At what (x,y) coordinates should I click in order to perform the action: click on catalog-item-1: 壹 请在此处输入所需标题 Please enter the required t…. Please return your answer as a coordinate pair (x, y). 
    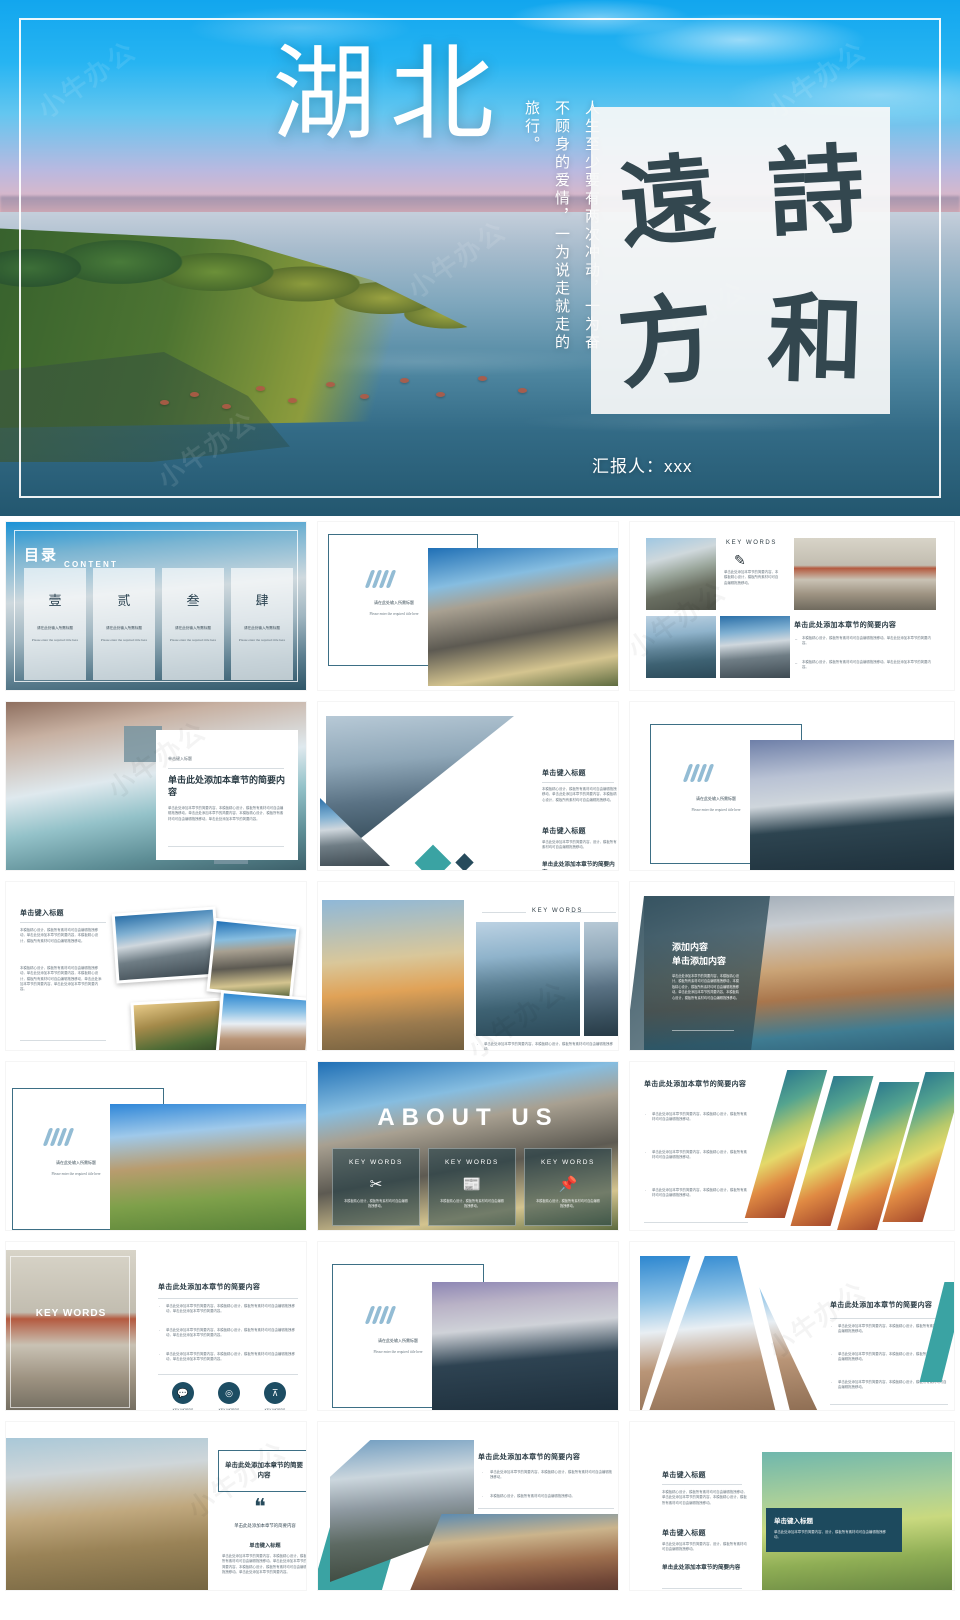
    Looking at the image, I should click on (55, 624).